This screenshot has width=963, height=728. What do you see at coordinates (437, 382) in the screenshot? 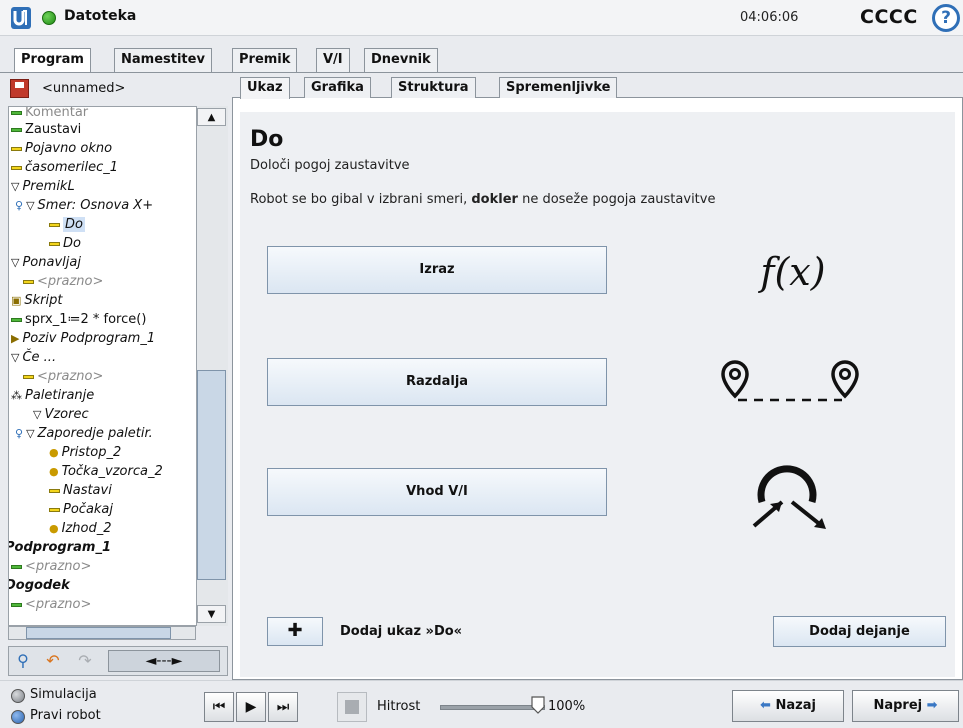
I see `distance-button: Razdalja` at bounding box center [437, 382].